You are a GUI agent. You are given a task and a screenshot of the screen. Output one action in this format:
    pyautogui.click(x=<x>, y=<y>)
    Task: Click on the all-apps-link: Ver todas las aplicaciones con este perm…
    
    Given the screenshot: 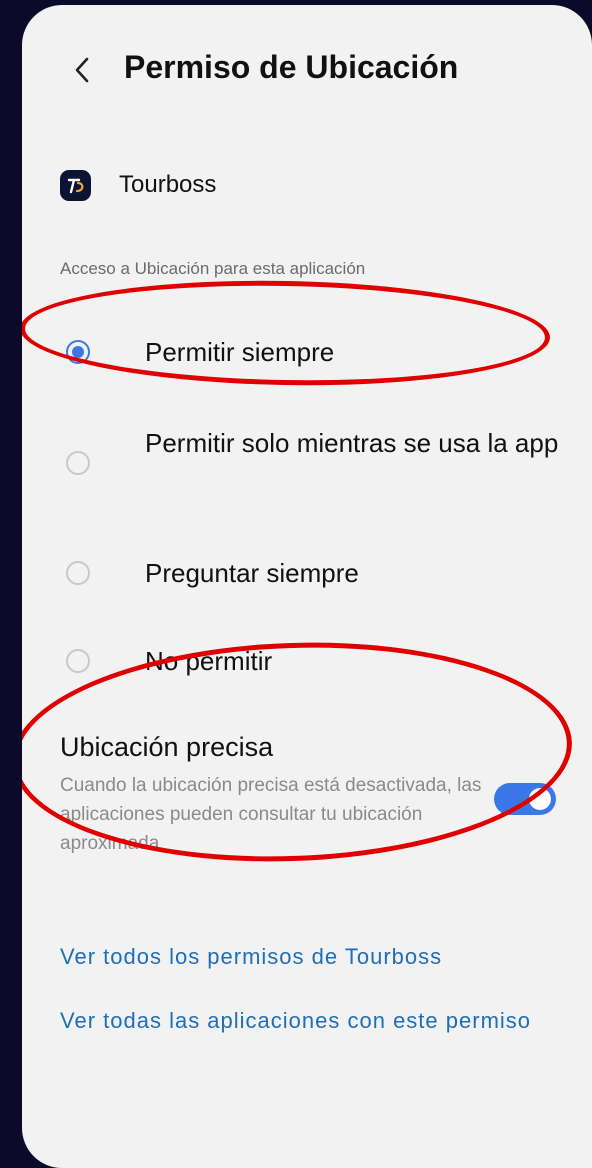 What is the action you would take?
    pyautogui.click(x=315, y=1020)
    